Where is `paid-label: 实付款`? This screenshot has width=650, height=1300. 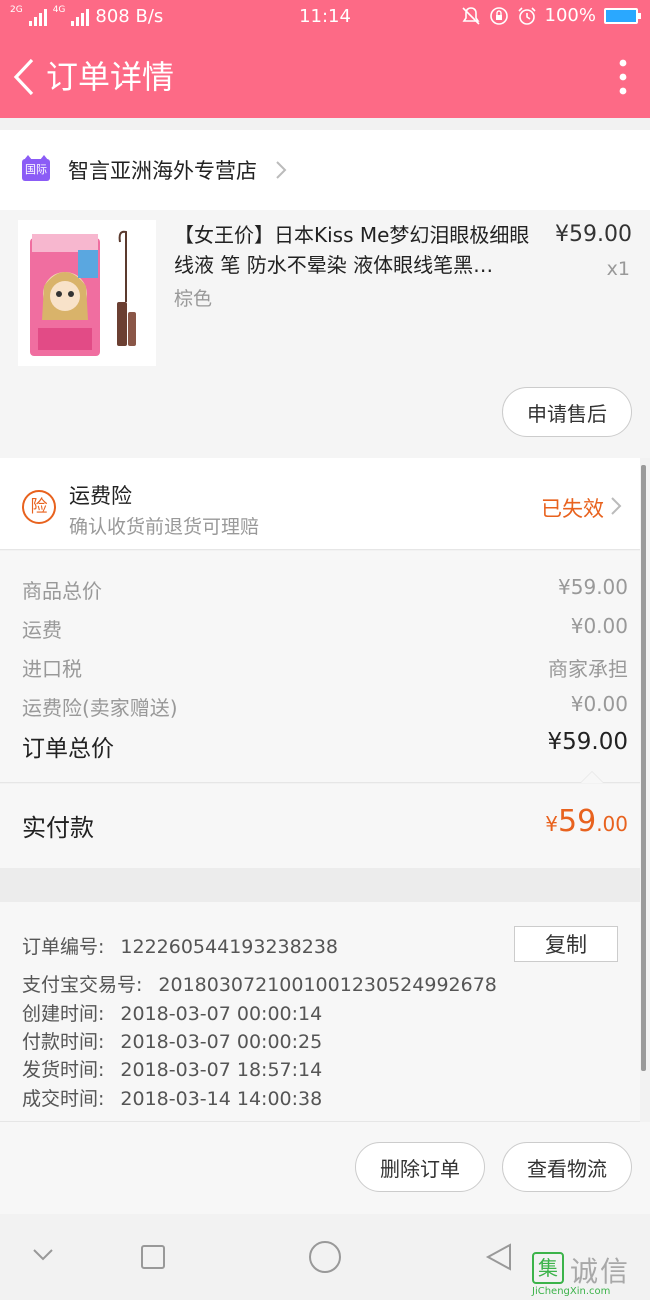
paid-label: 实付款 is located at coordinates (58, 828).